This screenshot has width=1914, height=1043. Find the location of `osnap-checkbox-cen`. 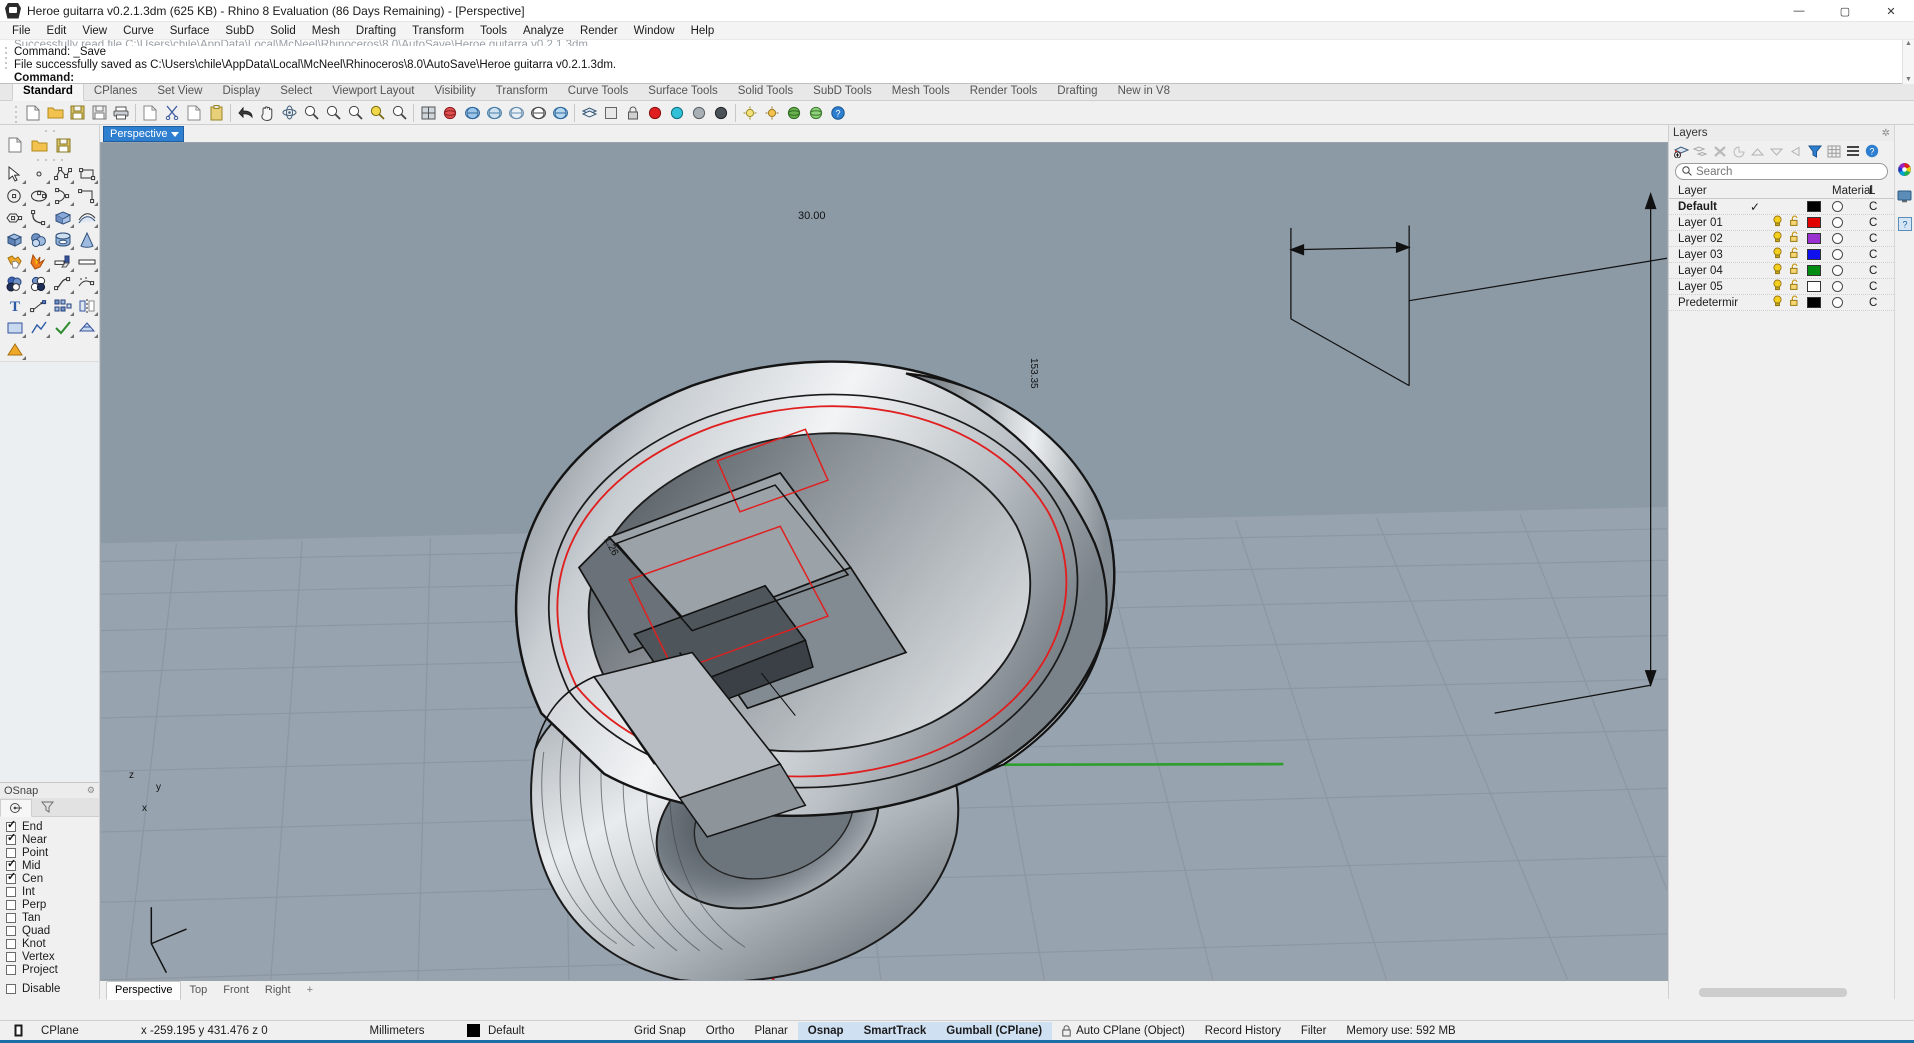

osnap-checkbox-cen is located at coordinates (11, 877).